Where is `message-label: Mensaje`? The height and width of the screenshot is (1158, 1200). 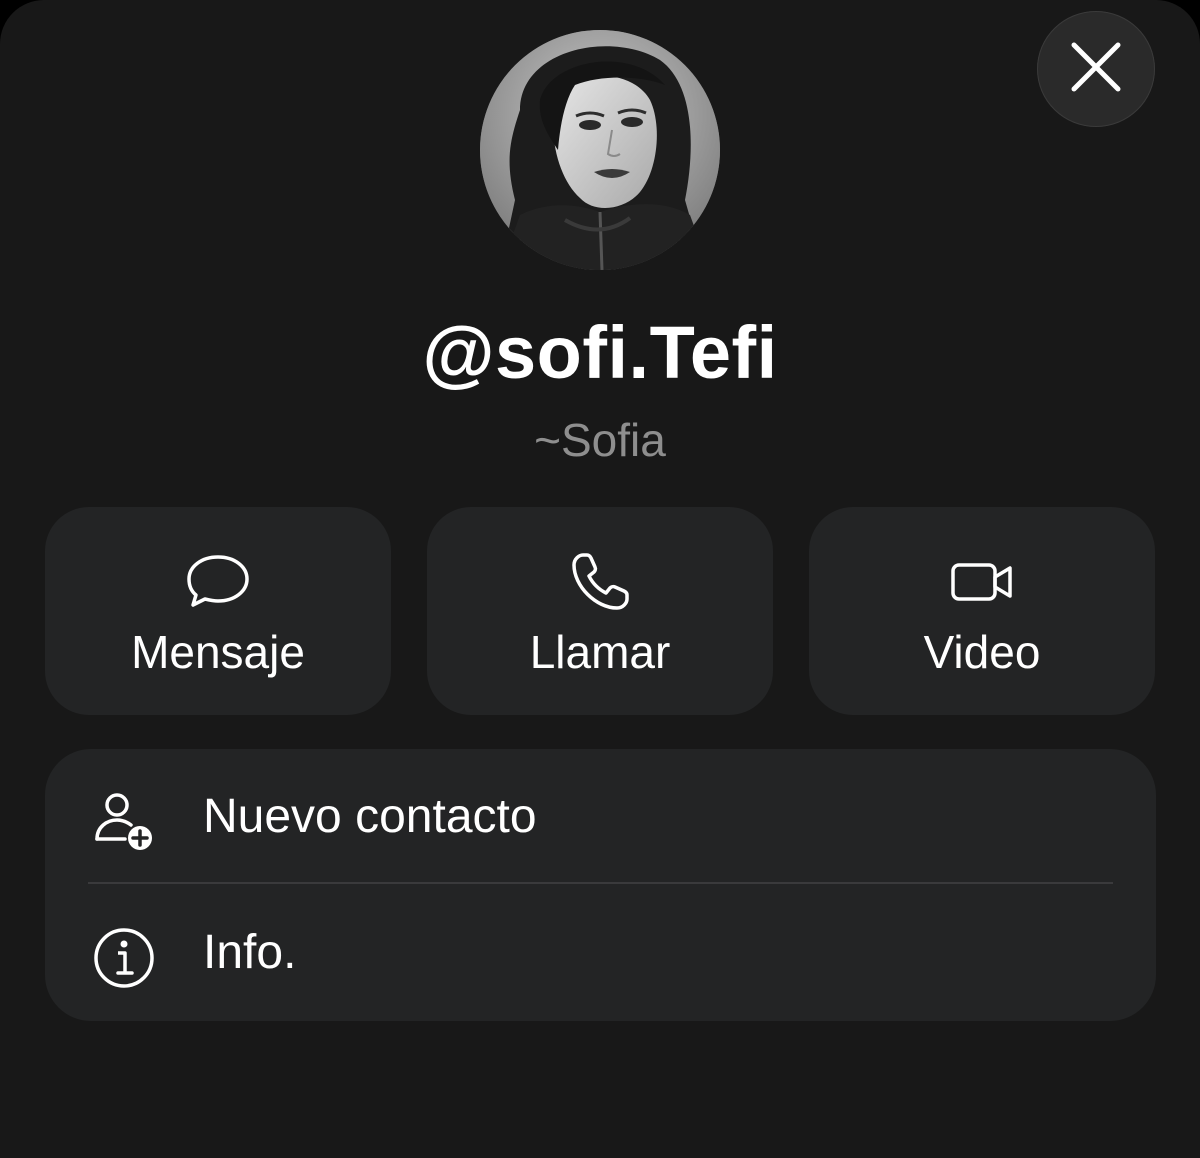 message-label: Mensaje is located at coordinates (218, 652).